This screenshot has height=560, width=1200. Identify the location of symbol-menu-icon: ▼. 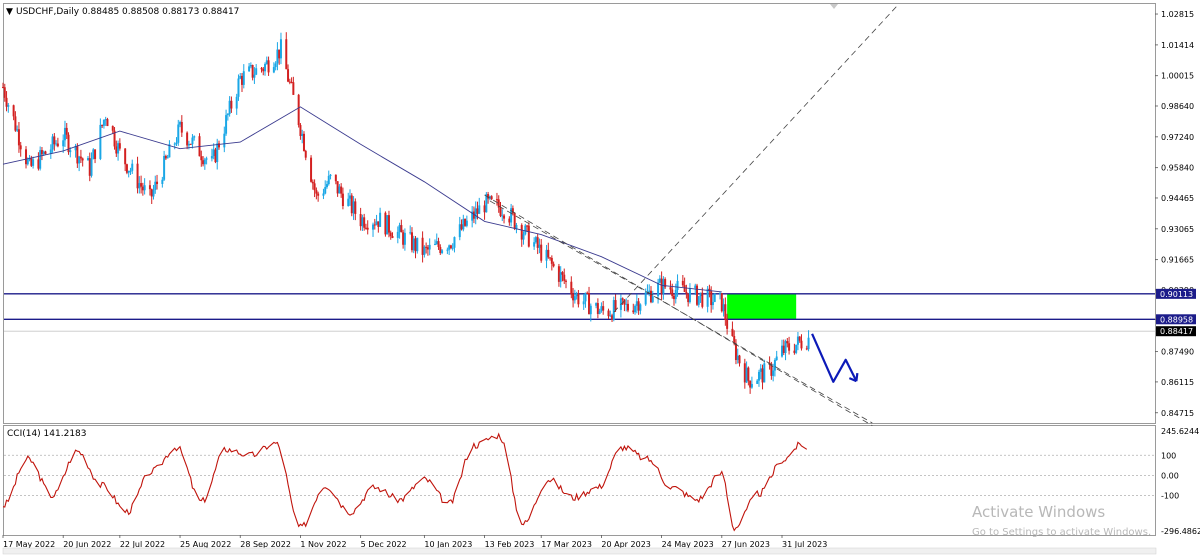
(9, 12).